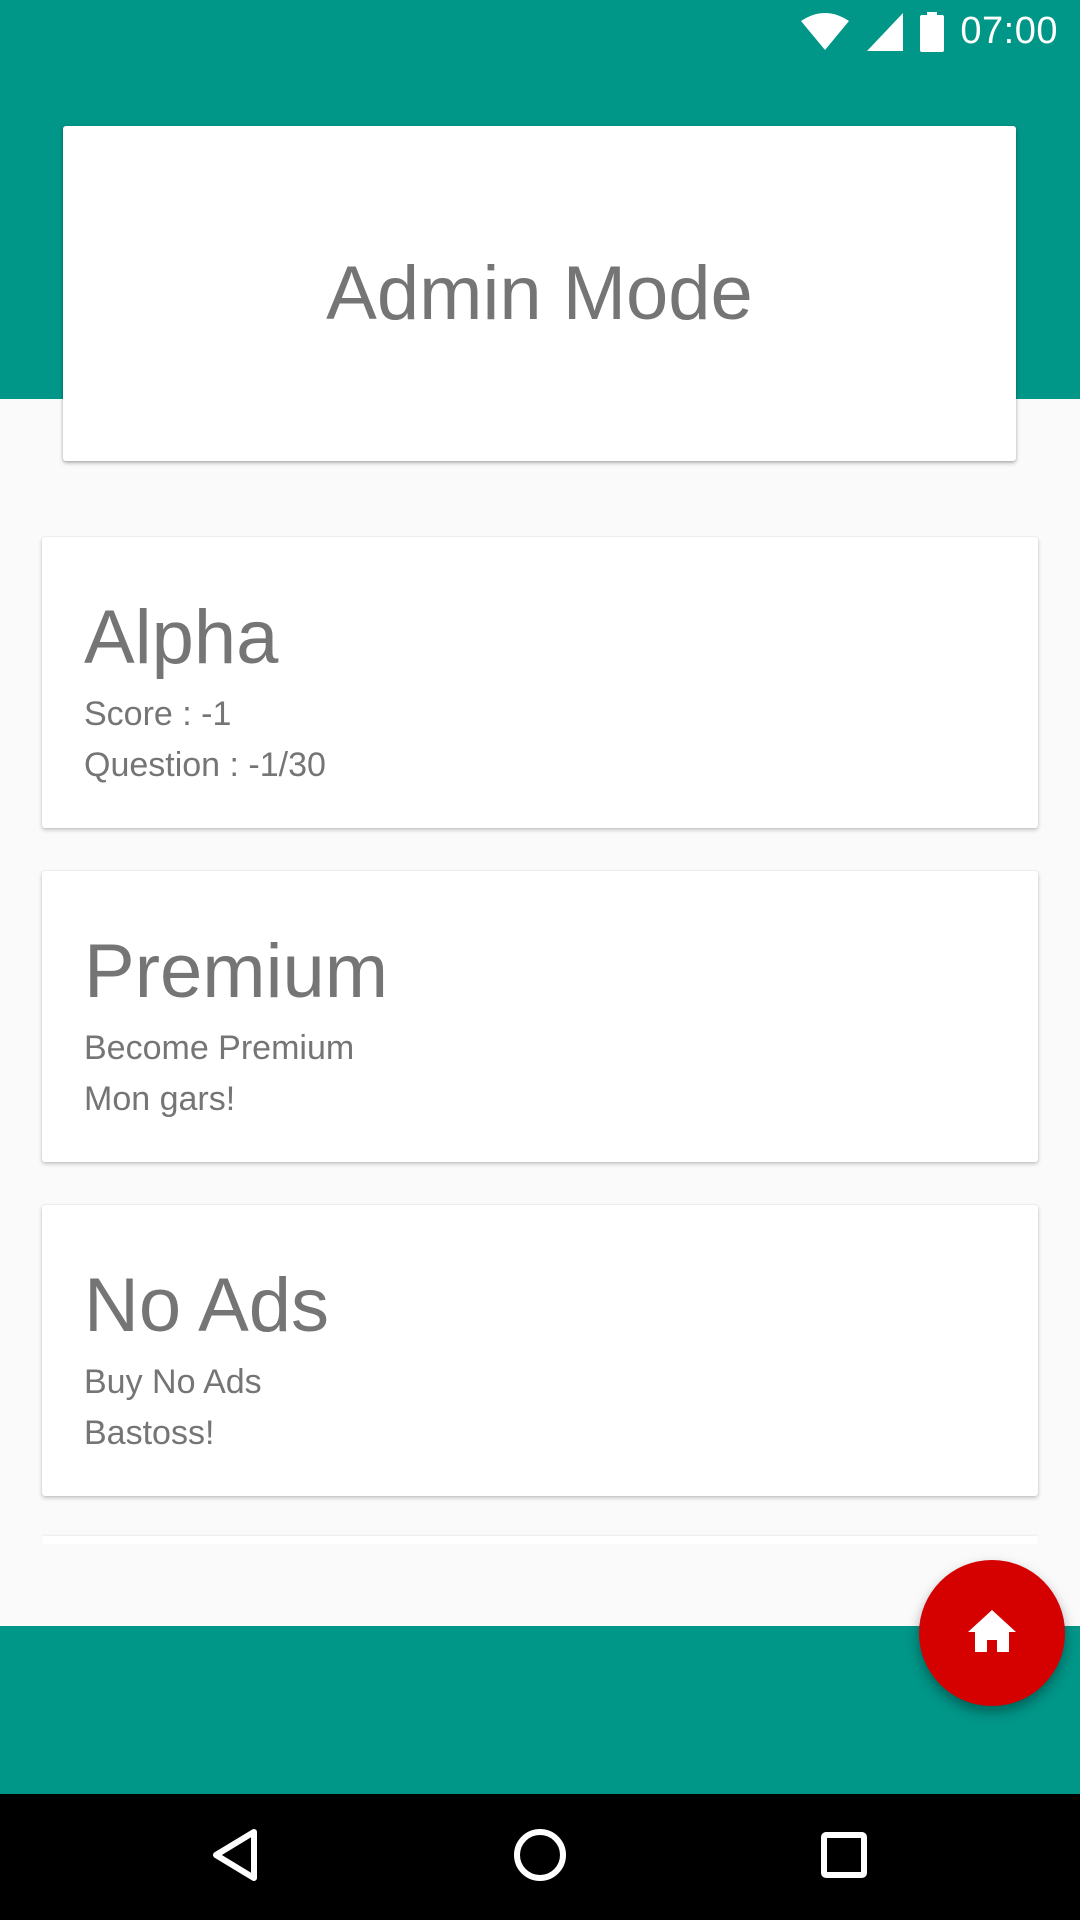 The image size is (1080, 1920). What do you see at coordinates (885, 32) in the screenshot?
I see `cell-signal-icon` at bounding box center [885, 32].